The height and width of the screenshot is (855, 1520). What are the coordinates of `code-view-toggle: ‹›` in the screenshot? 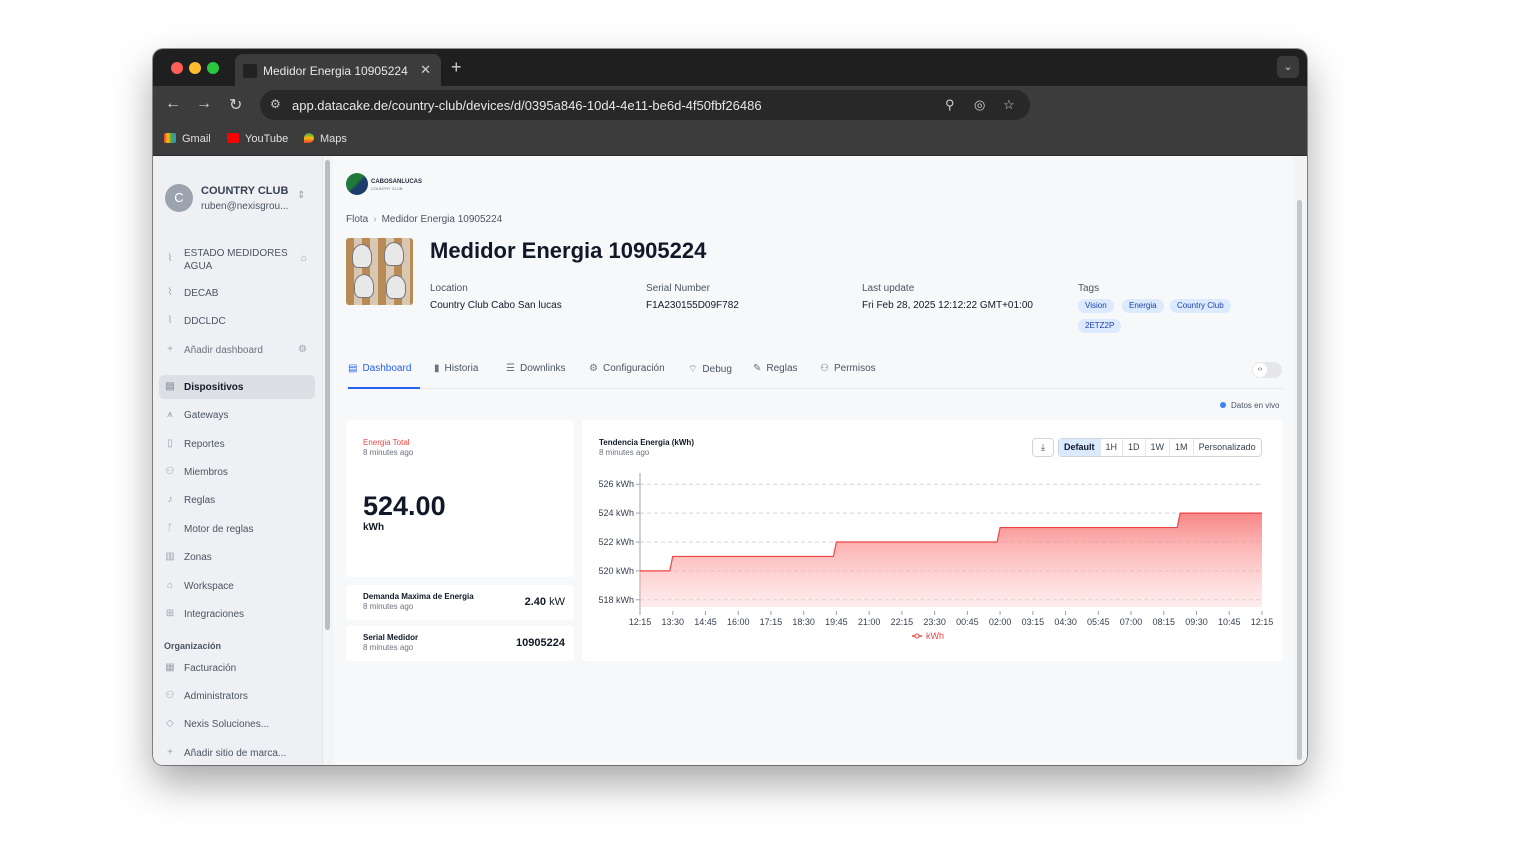 It's located at (1267, 370).